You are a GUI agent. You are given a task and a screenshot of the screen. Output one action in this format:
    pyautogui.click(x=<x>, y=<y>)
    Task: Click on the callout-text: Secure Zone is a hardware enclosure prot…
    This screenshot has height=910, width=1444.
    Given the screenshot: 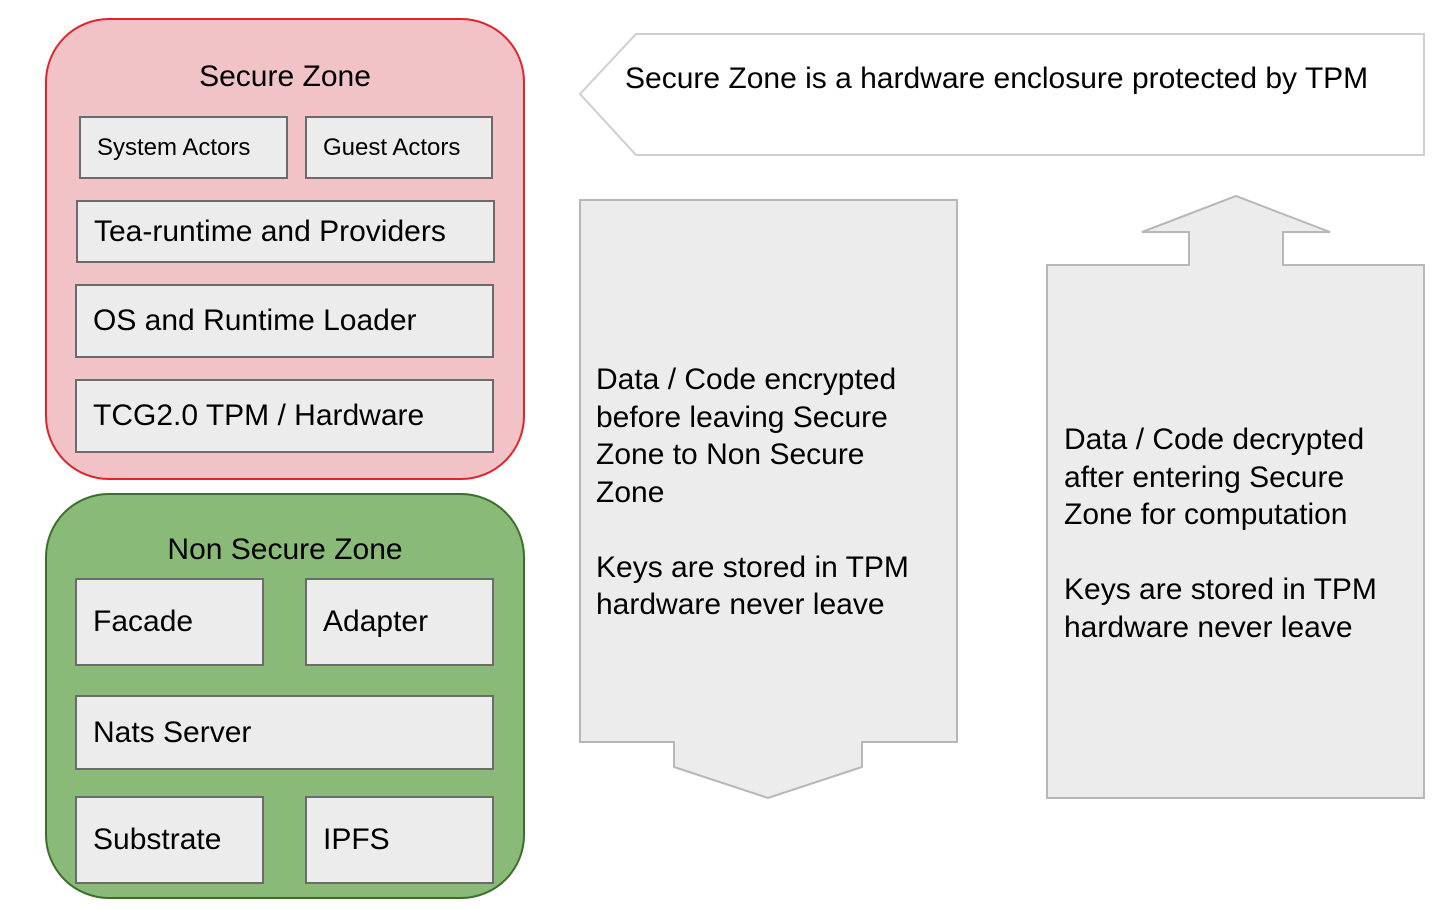 What is the action you would take?
    pyautogui.click(x=997, y=78)
    